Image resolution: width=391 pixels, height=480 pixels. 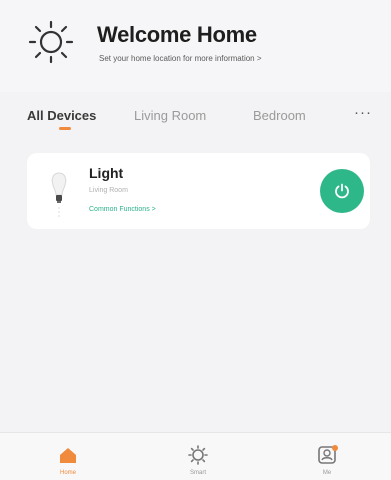 I want to click on sun-icon, so click(x=51, y=42).